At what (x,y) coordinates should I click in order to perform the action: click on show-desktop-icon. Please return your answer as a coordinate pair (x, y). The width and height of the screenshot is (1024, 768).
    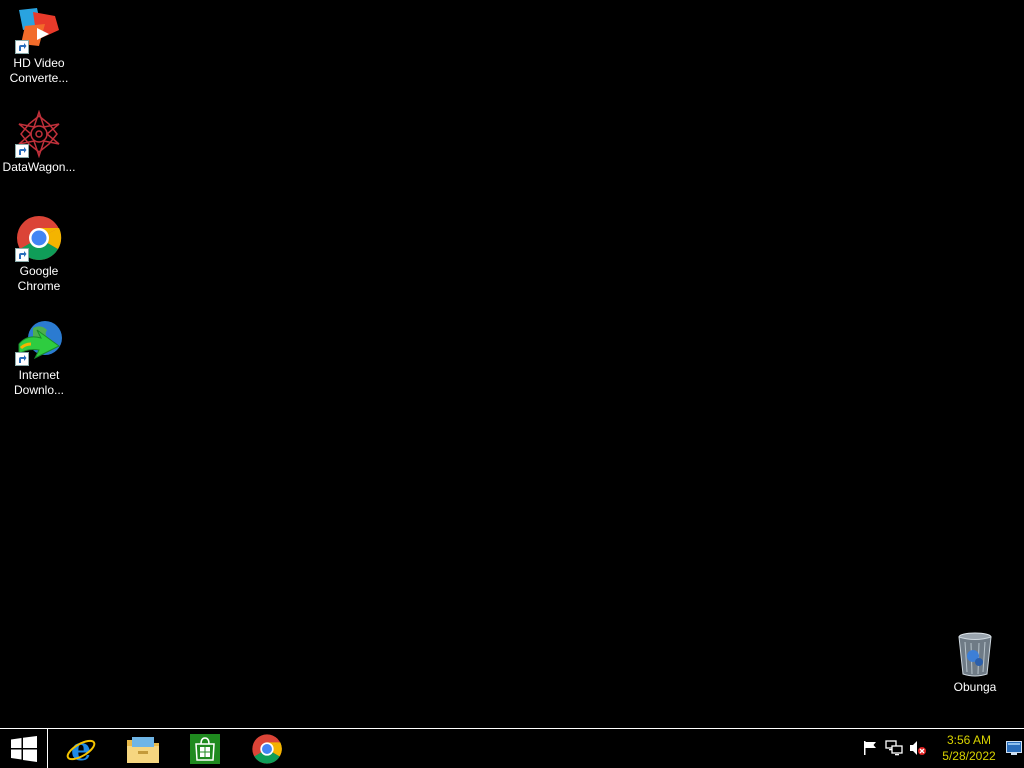
    Looking at the image, I should click on (1014, 748).